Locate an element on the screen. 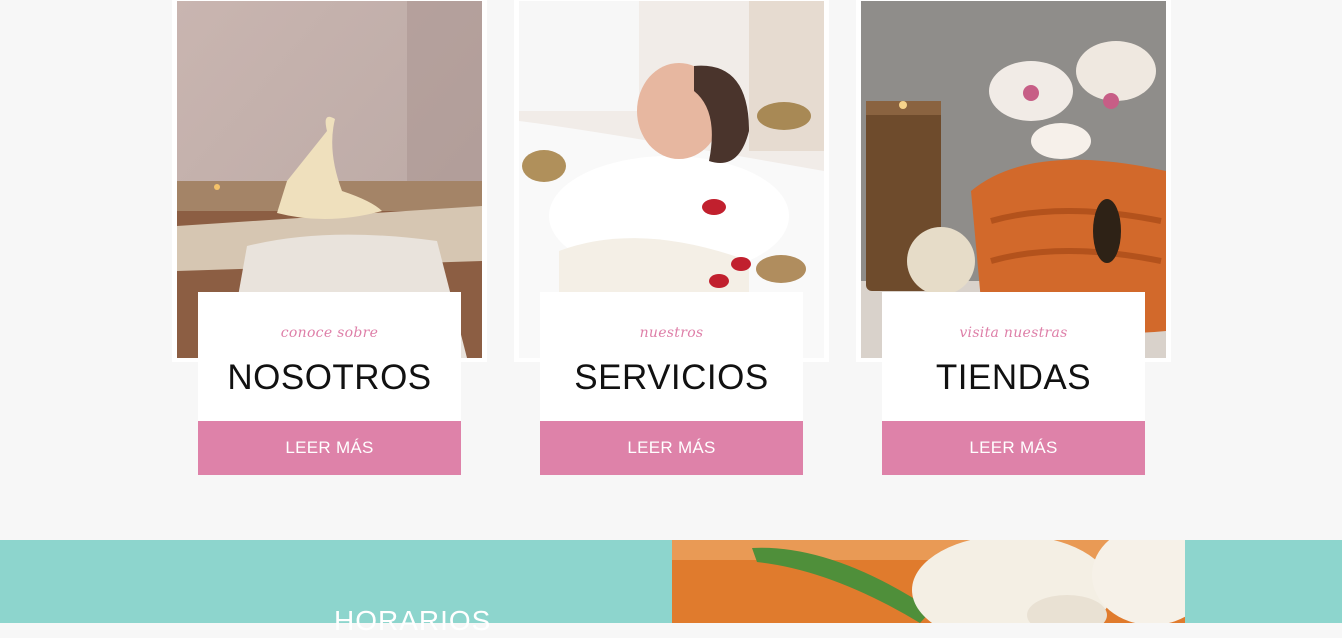 This screenshot has height=638, width=1342. card-eyebrow: nuestros is located at coordinates (671, 333).